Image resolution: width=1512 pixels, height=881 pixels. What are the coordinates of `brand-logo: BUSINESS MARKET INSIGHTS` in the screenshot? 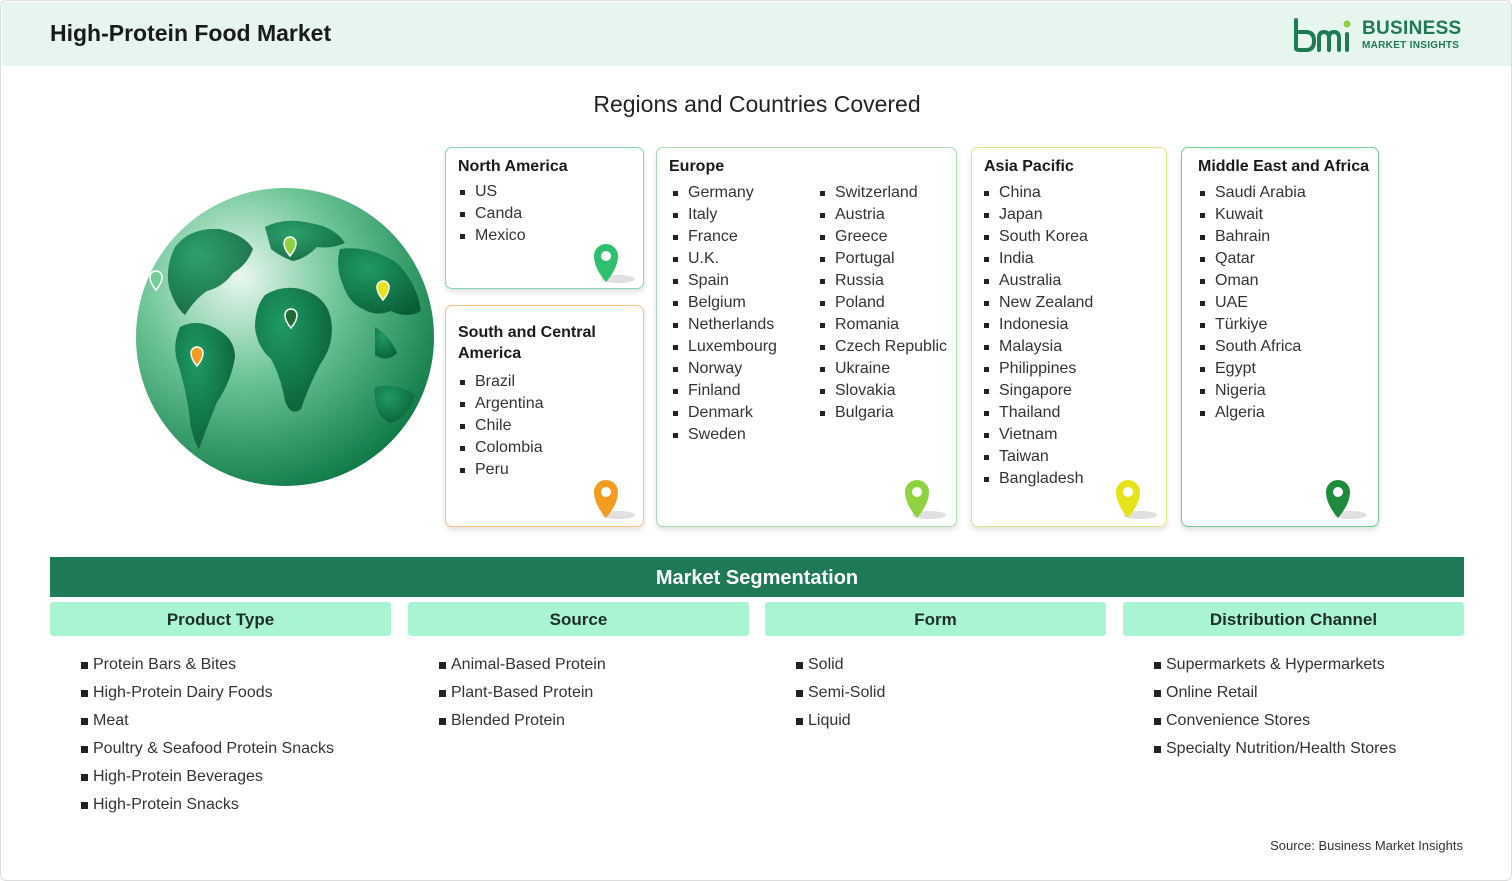 It's located at (1382, 36).